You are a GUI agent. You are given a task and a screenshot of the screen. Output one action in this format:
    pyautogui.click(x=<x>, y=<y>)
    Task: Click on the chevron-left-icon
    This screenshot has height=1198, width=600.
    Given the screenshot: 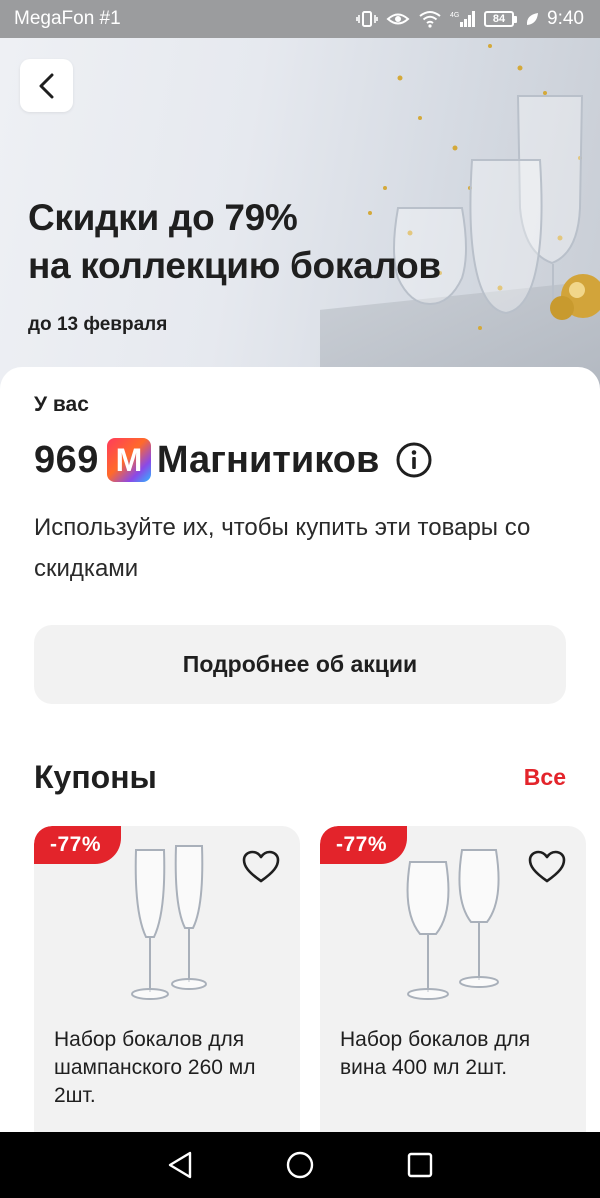 What is the action you would take?
    pyautogui.click(x=46, y=85)
    